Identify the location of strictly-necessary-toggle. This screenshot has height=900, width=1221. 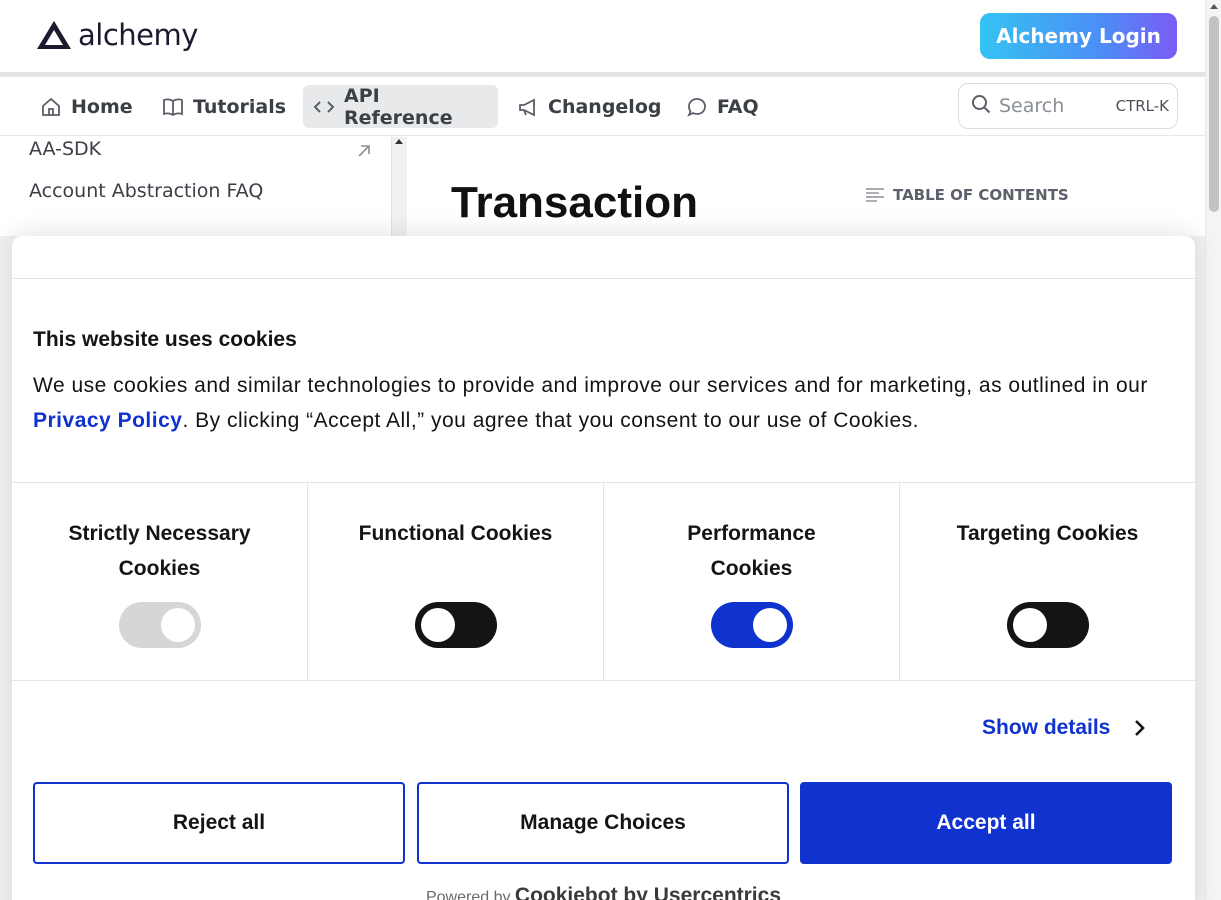
(159, 625).